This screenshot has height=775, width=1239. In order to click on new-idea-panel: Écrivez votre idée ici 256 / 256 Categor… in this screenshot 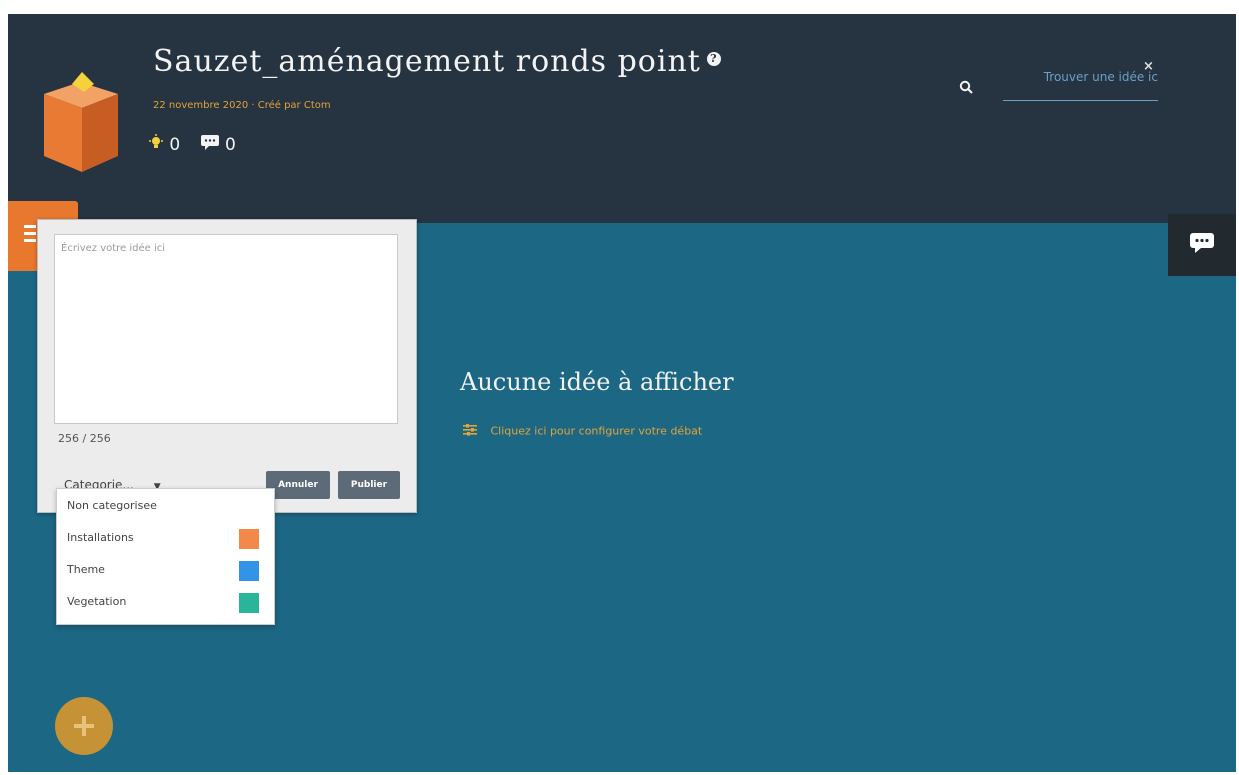, I will do `click(227, 366)`.